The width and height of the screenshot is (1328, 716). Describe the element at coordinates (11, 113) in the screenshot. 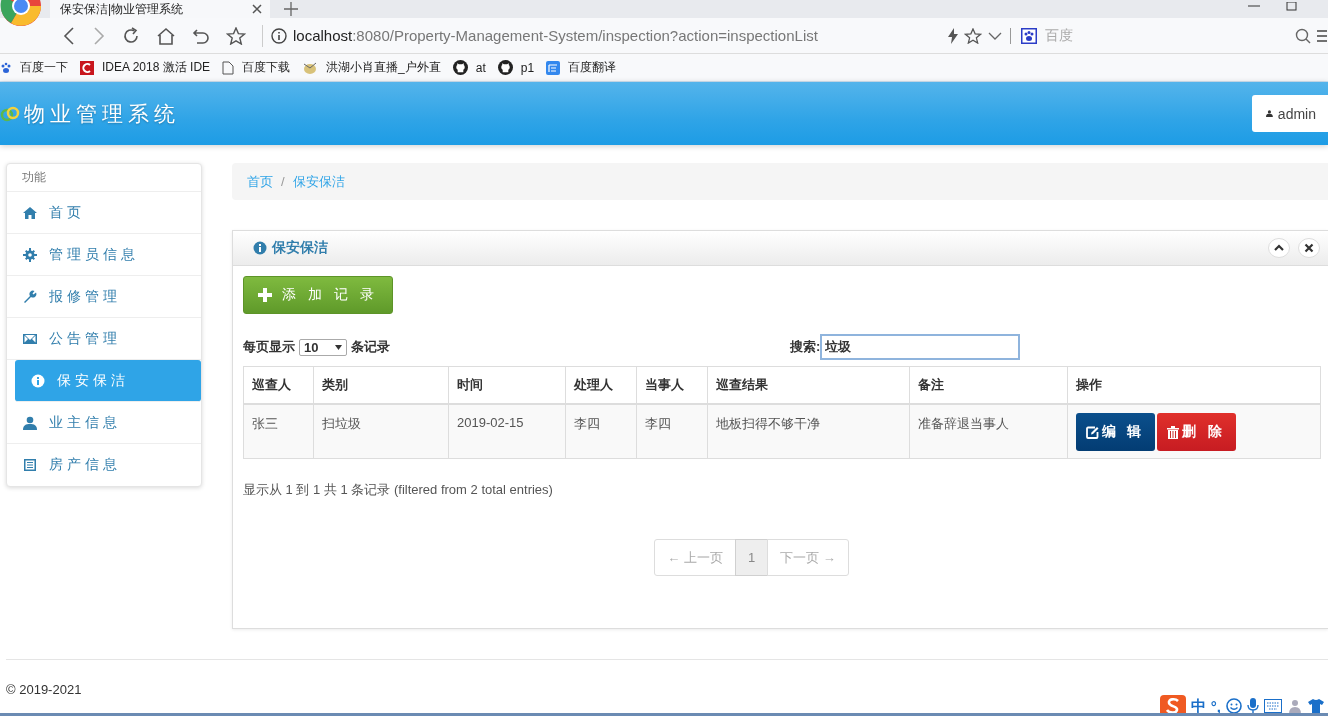

I see `rings-logo-icon` at that location.